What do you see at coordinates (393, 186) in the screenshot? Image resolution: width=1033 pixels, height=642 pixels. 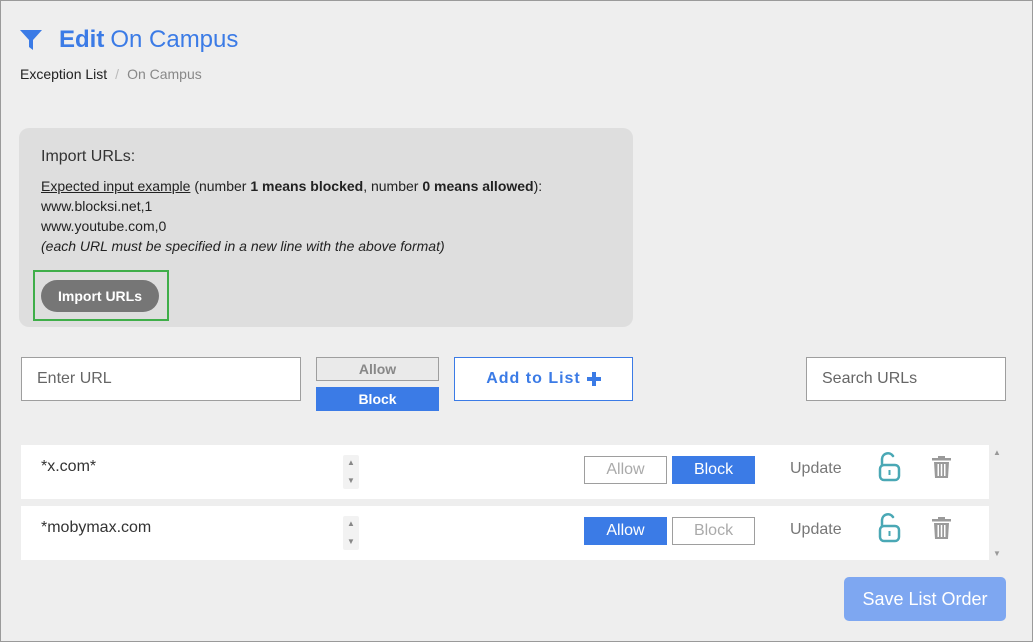 I see `desc-part2: , number` at bounding box center [393, 186].